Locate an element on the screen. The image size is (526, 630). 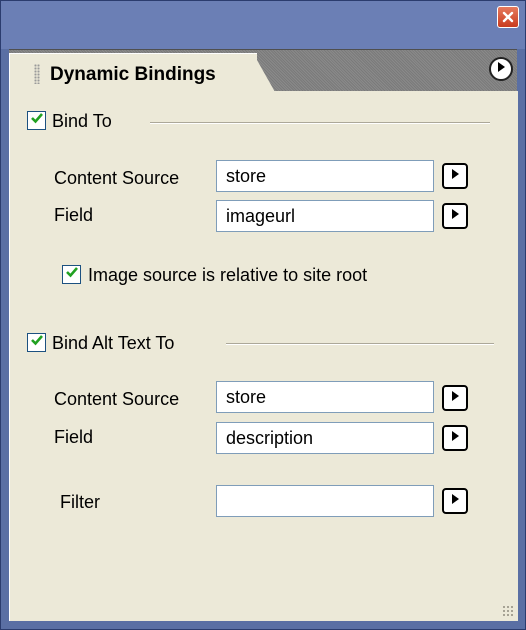
close-button is located at coordinates (508, 17).